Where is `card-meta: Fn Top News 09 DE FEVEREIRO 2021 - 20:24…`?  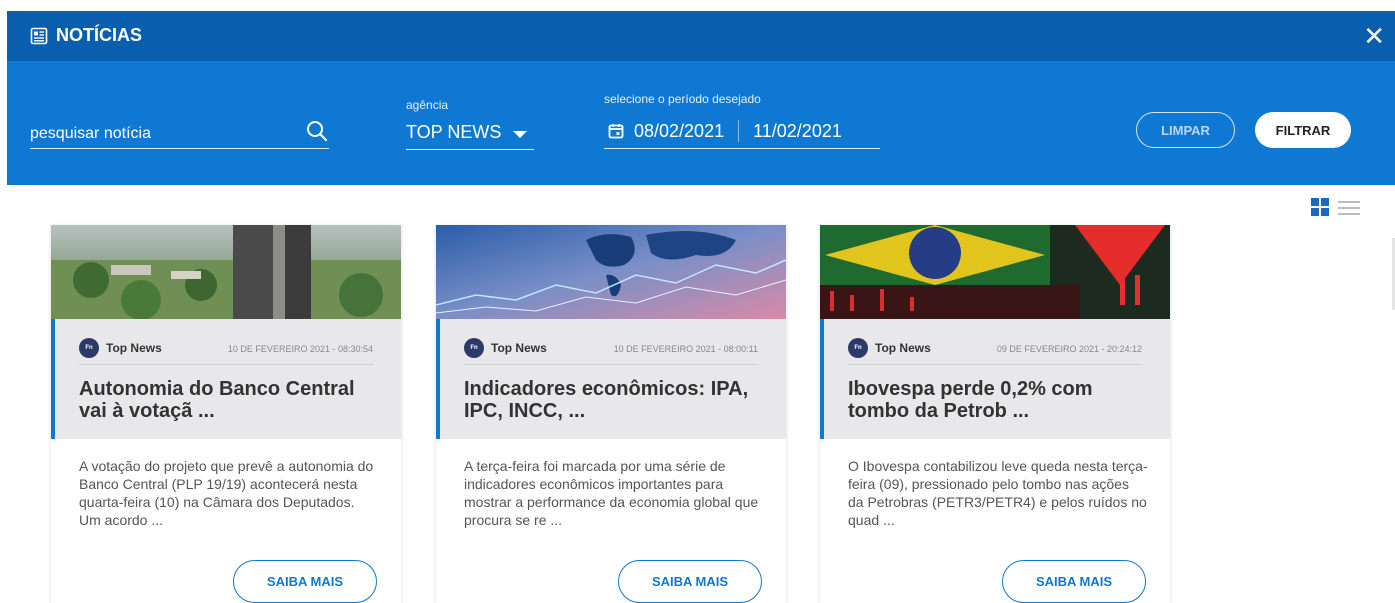 card-meta: Fn Top News 09 DE FEVEREIRO 2021 - 20:24… is located at coordinates (995, 348).